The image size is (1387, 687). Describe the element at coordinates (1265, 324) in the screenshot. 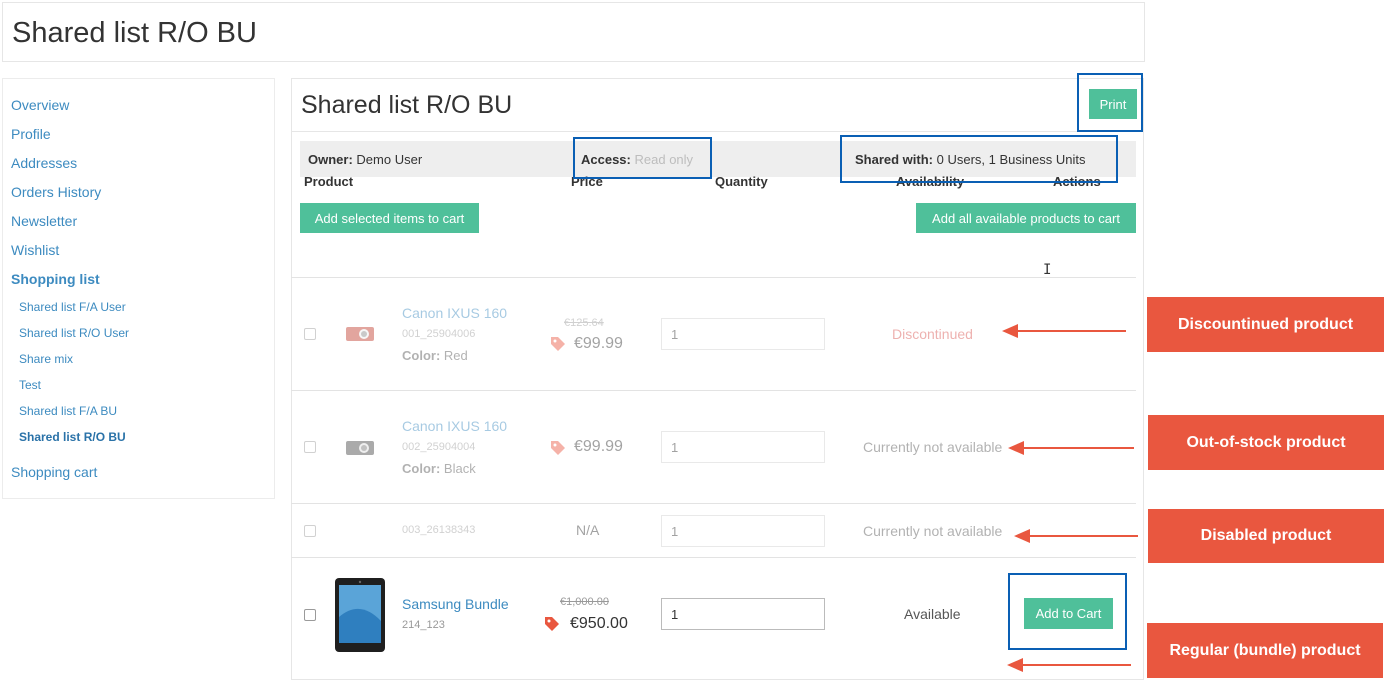

I see `callout-discontinued: Discountinued product` at that location.